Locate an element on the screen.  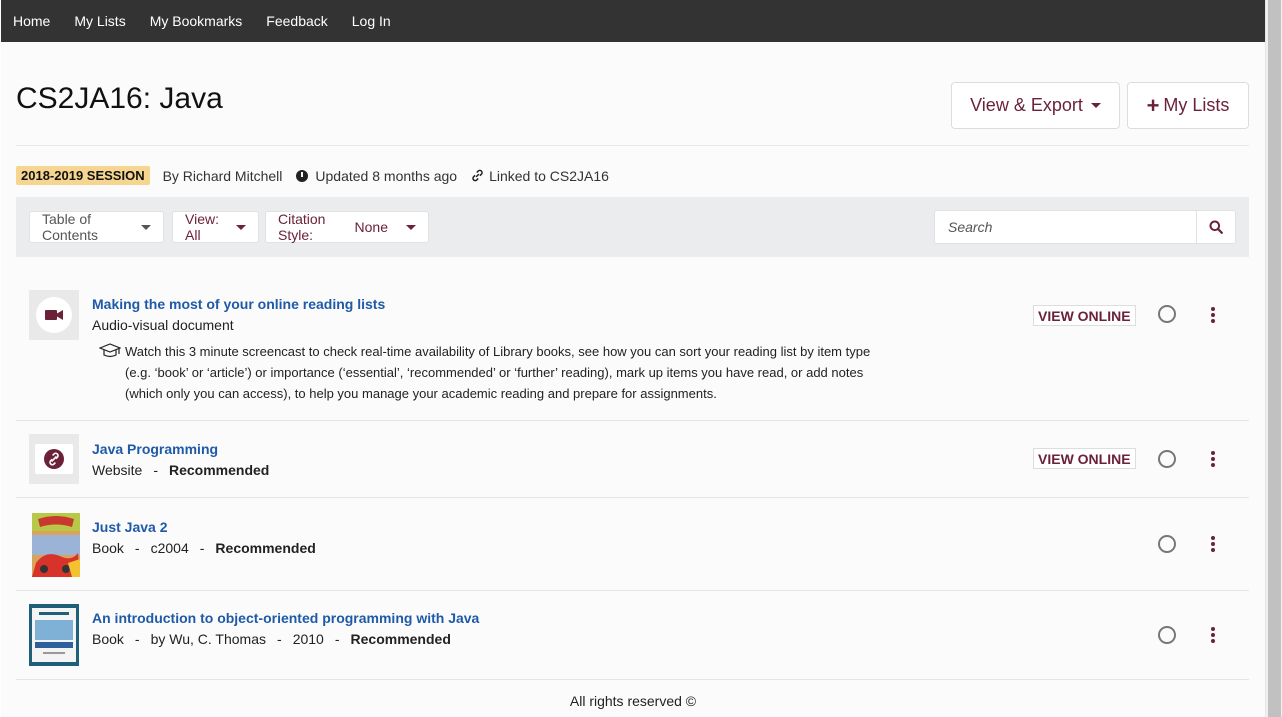
view-filter-label: View: All is located at coordinates (202, 227).